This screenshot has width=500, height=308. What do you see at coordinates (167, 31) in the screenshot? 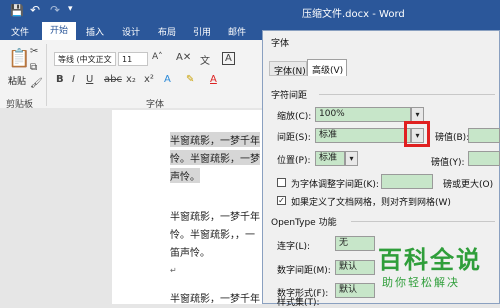
I see `tab-layout: 布局` at bounding box center [167, 31].